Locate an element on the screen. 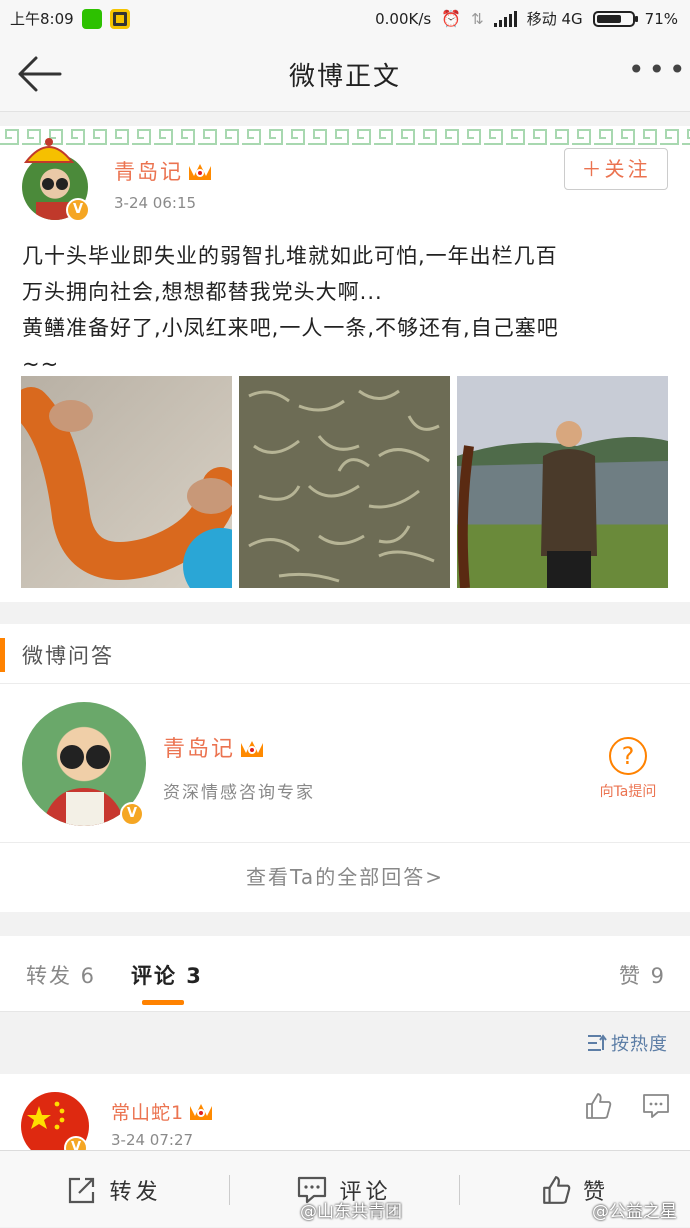 This screenshot has height=1228, width=690. more-options-icon: ••• is located at coordinates (657, 70).